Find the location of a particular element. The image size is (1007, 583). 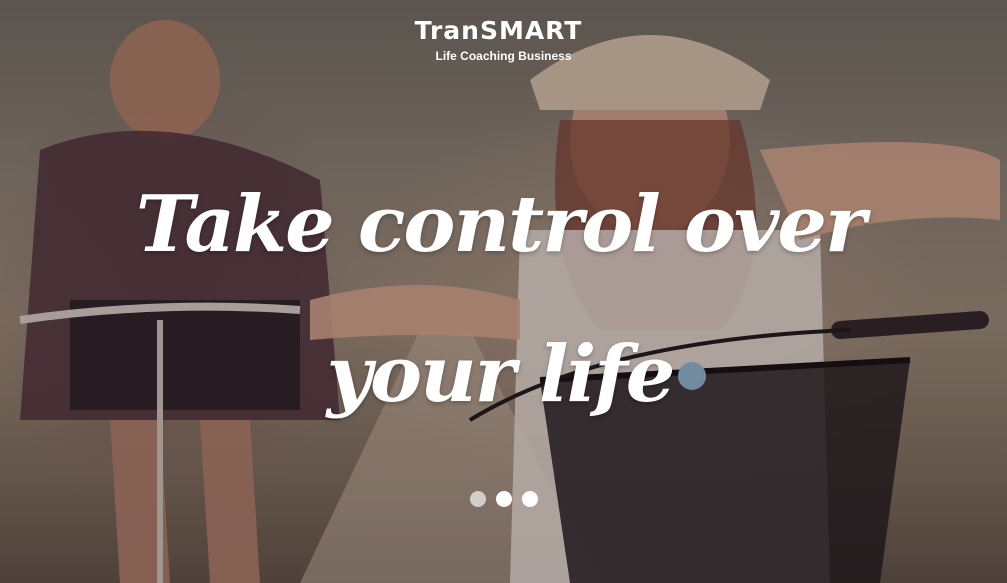

site-tagline: Life Coaching Business is located at coordinates (503, 56).